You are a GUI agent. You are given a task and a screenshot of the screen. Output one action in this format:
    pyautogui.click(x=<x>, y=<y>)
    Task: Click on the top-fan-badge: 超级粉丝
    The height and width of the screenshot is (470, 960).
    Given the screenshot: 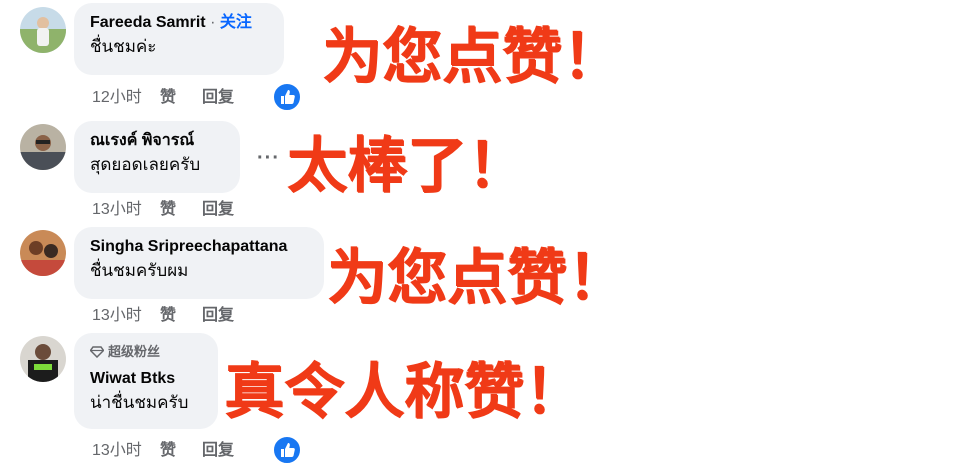 What is the action you would take?
    pyautogui.click(x=146, y=353)
    